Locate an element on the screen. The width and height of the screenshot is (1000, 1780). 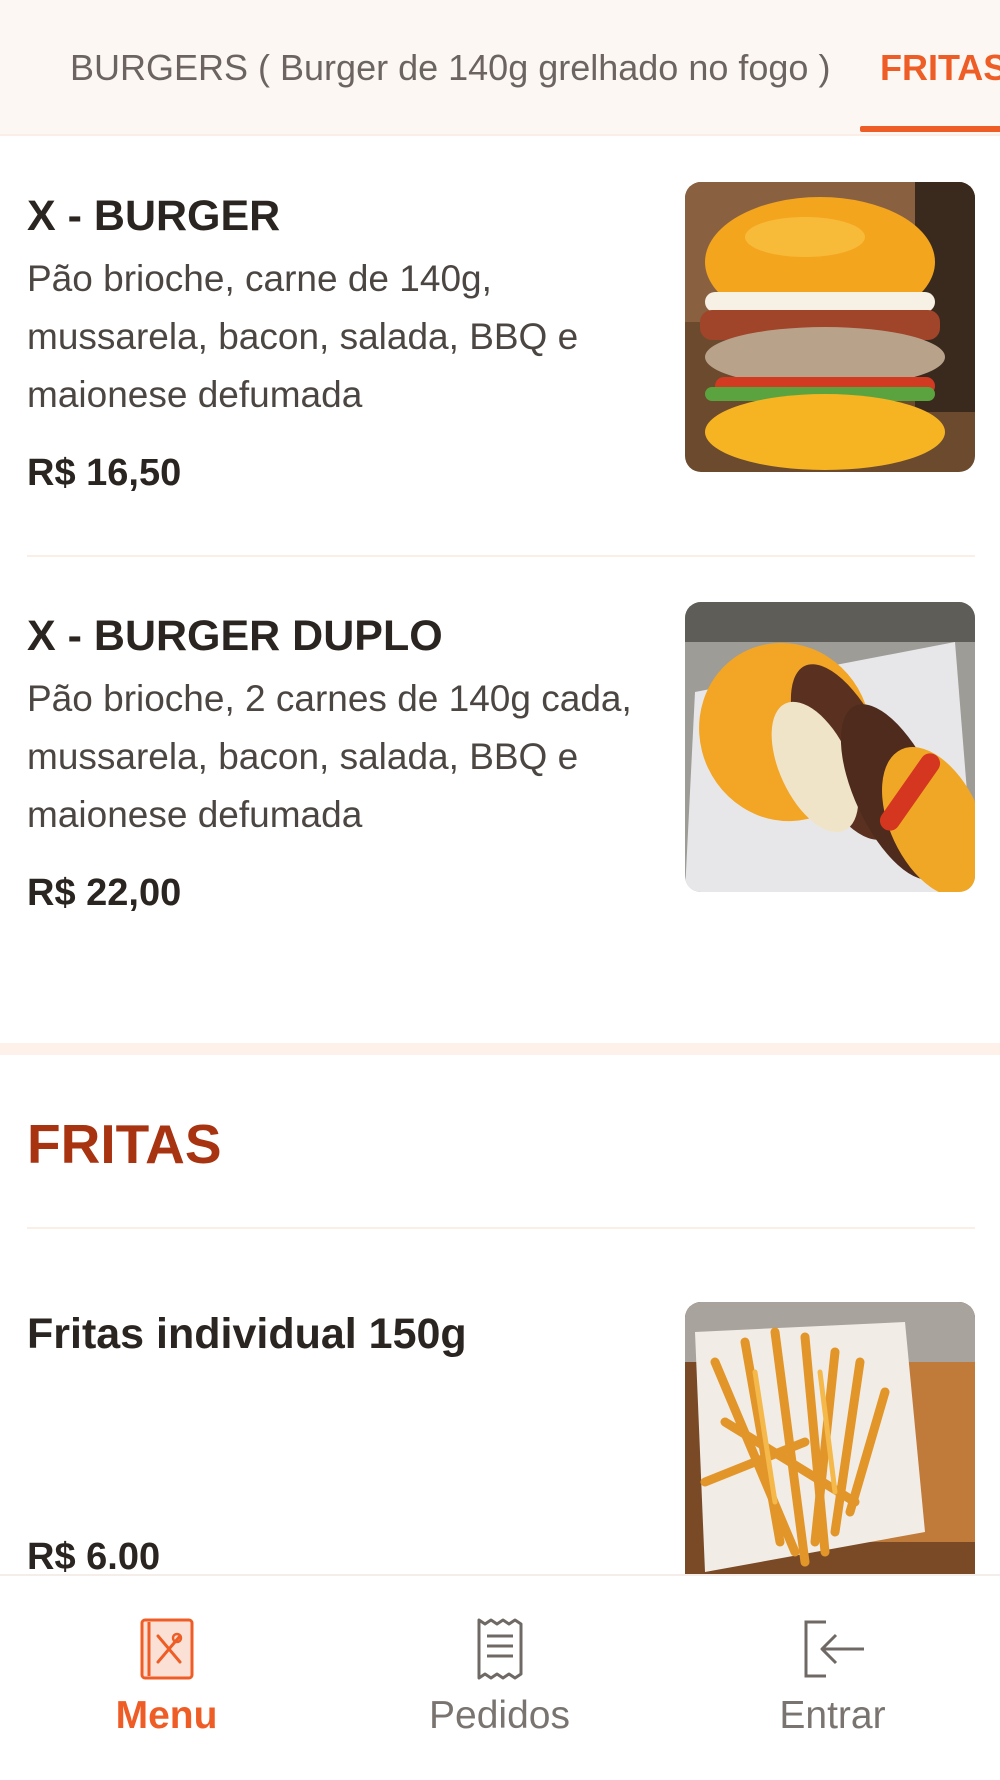
section-title-fritas: FRITAS is located at coordinates (124, 1144).